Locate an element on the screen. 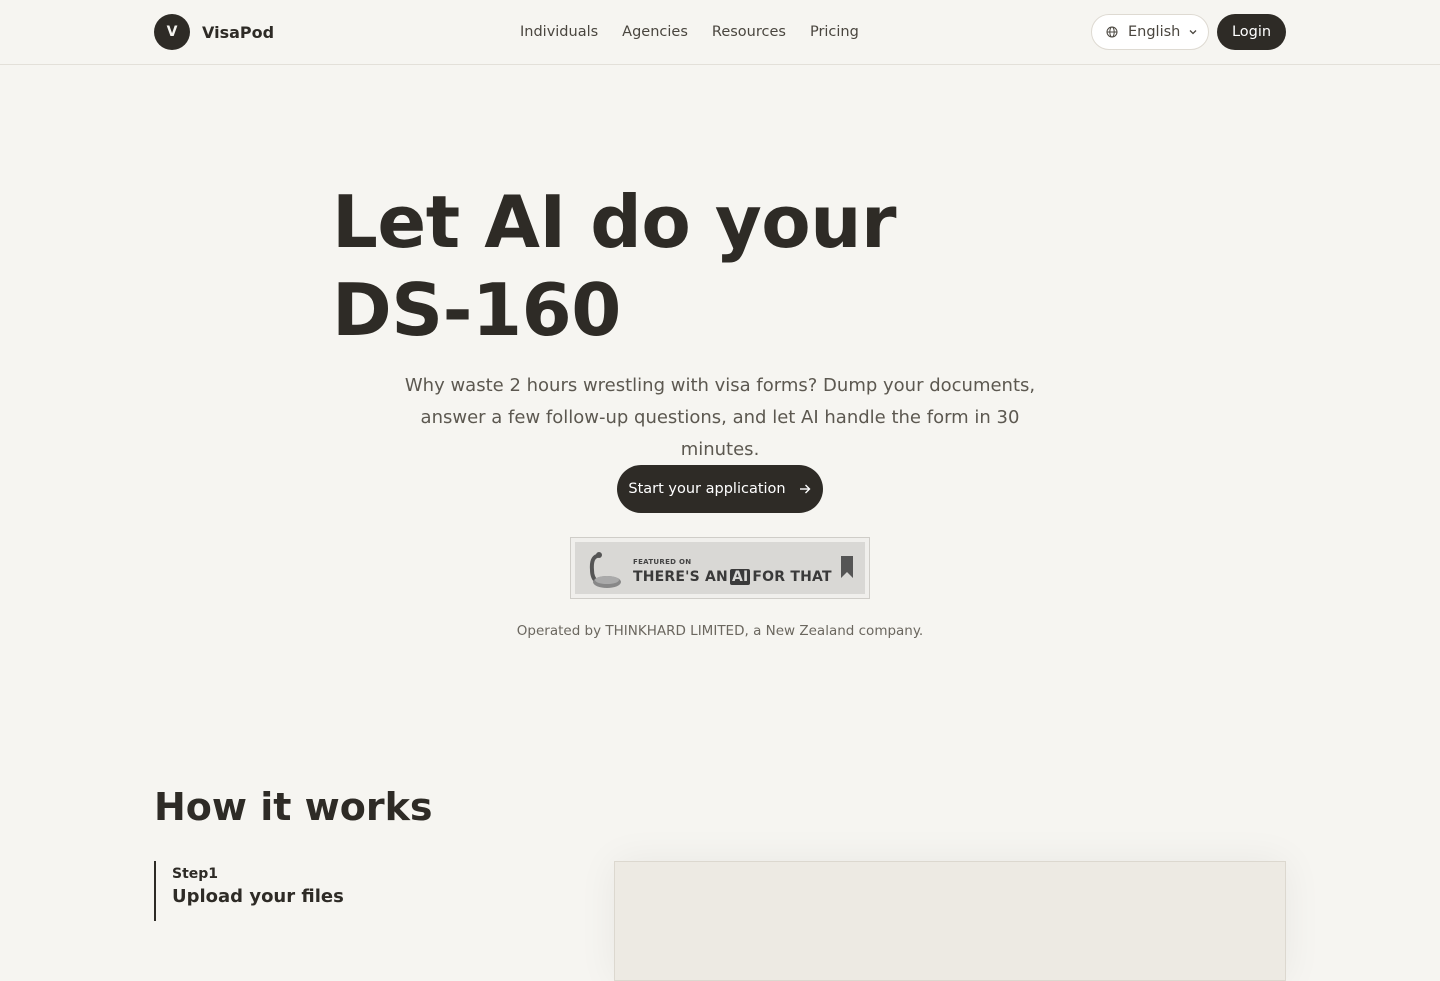 This screenshot has height=981, width=1440. hero-title-line1: Let AI do your is located at coordinates (614, 222).